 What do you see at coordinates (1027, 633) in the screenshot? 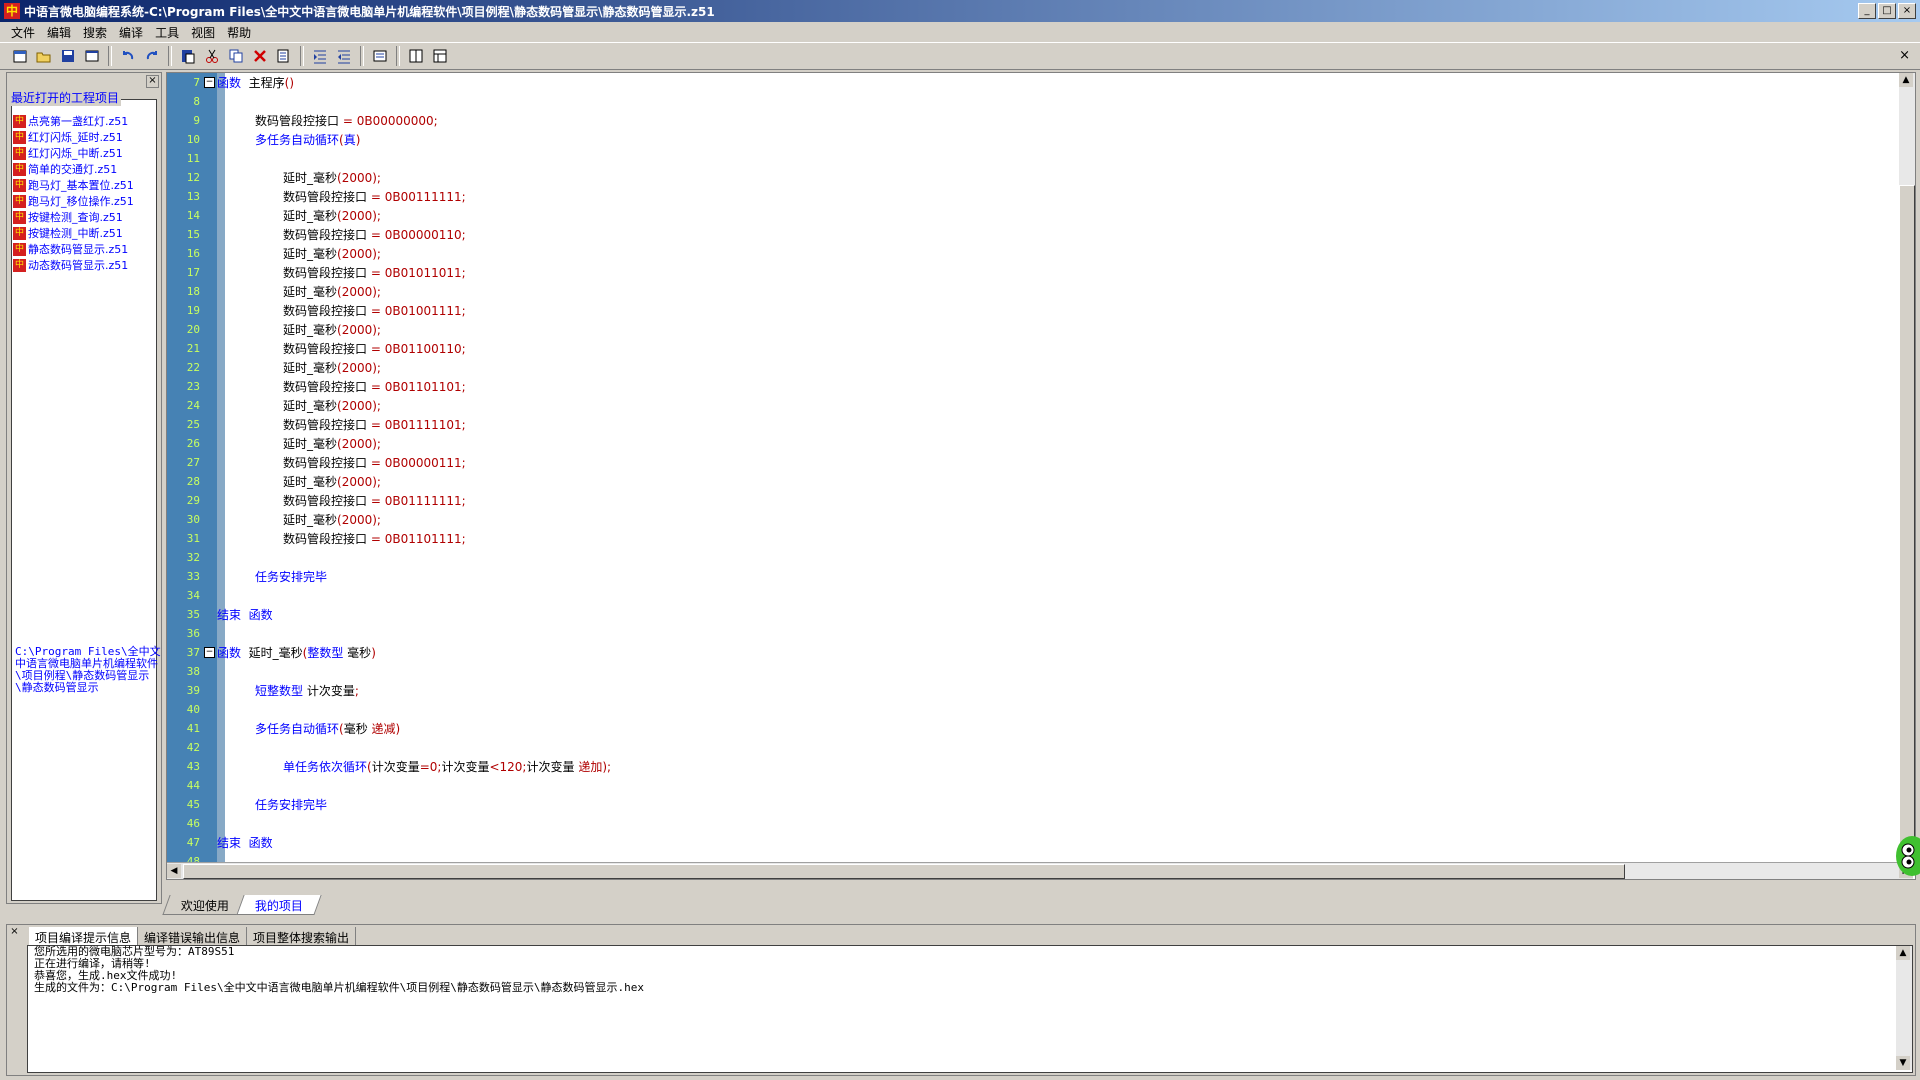
I see `code-line: 36` at bounding box center [1027, 633].